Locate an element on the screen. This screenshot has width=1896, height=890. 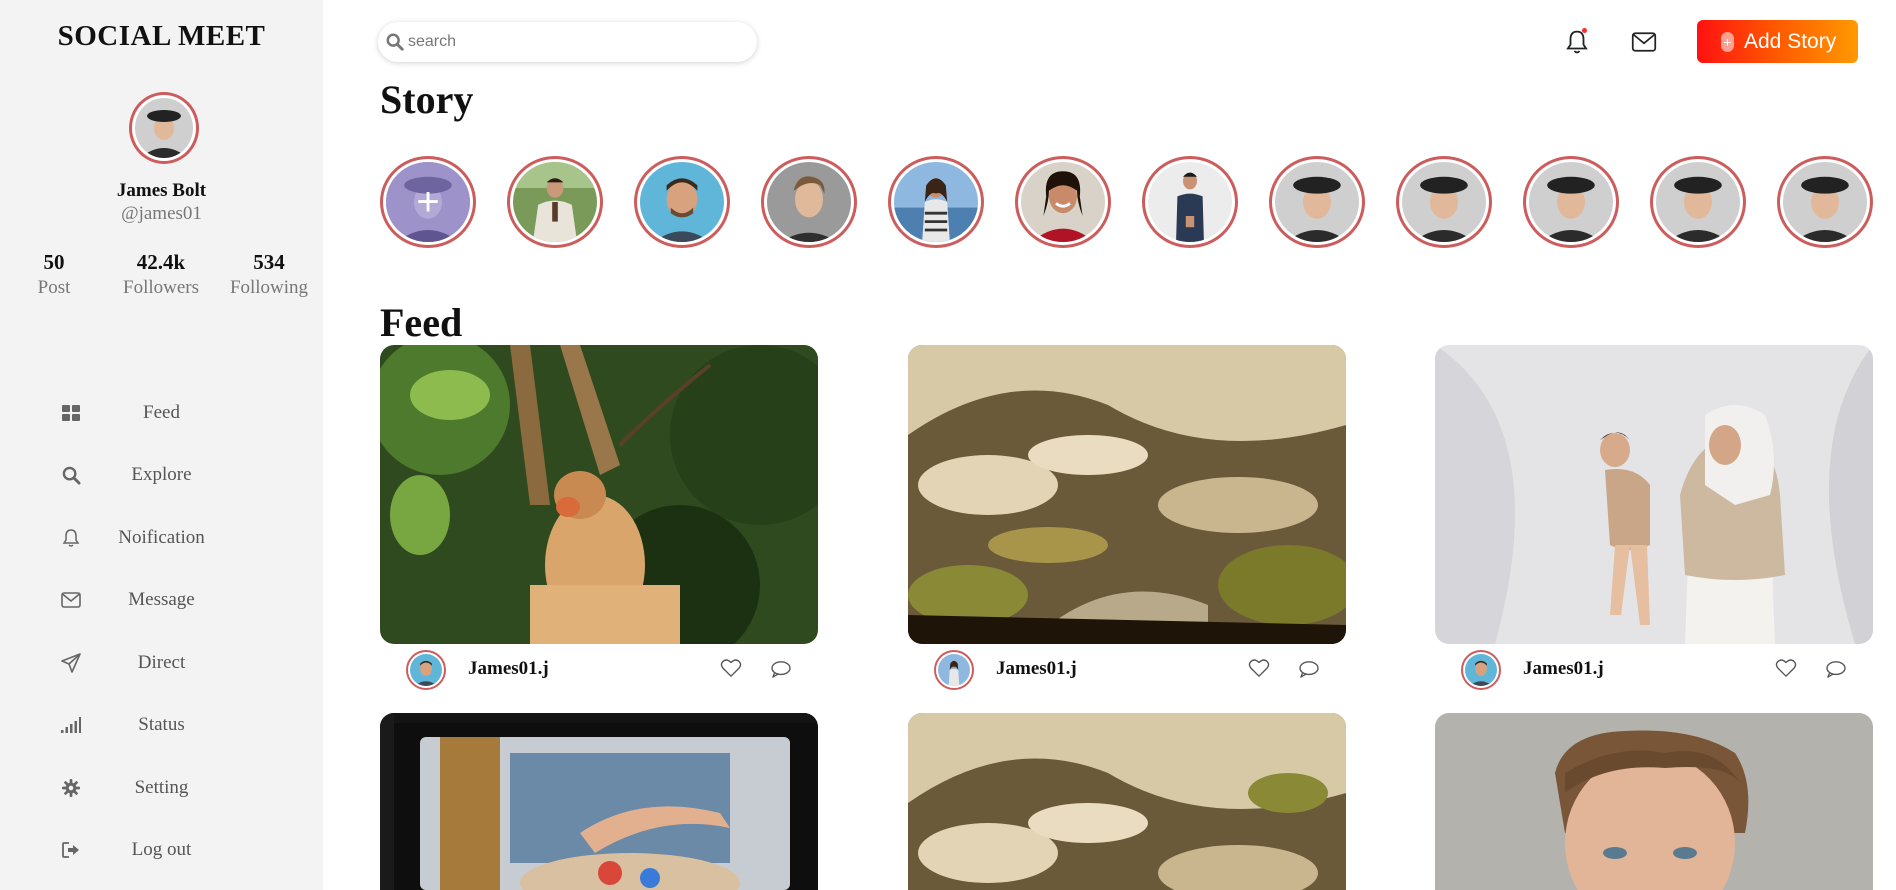
stat-following-label: Following is located at coordinates (269, 287).